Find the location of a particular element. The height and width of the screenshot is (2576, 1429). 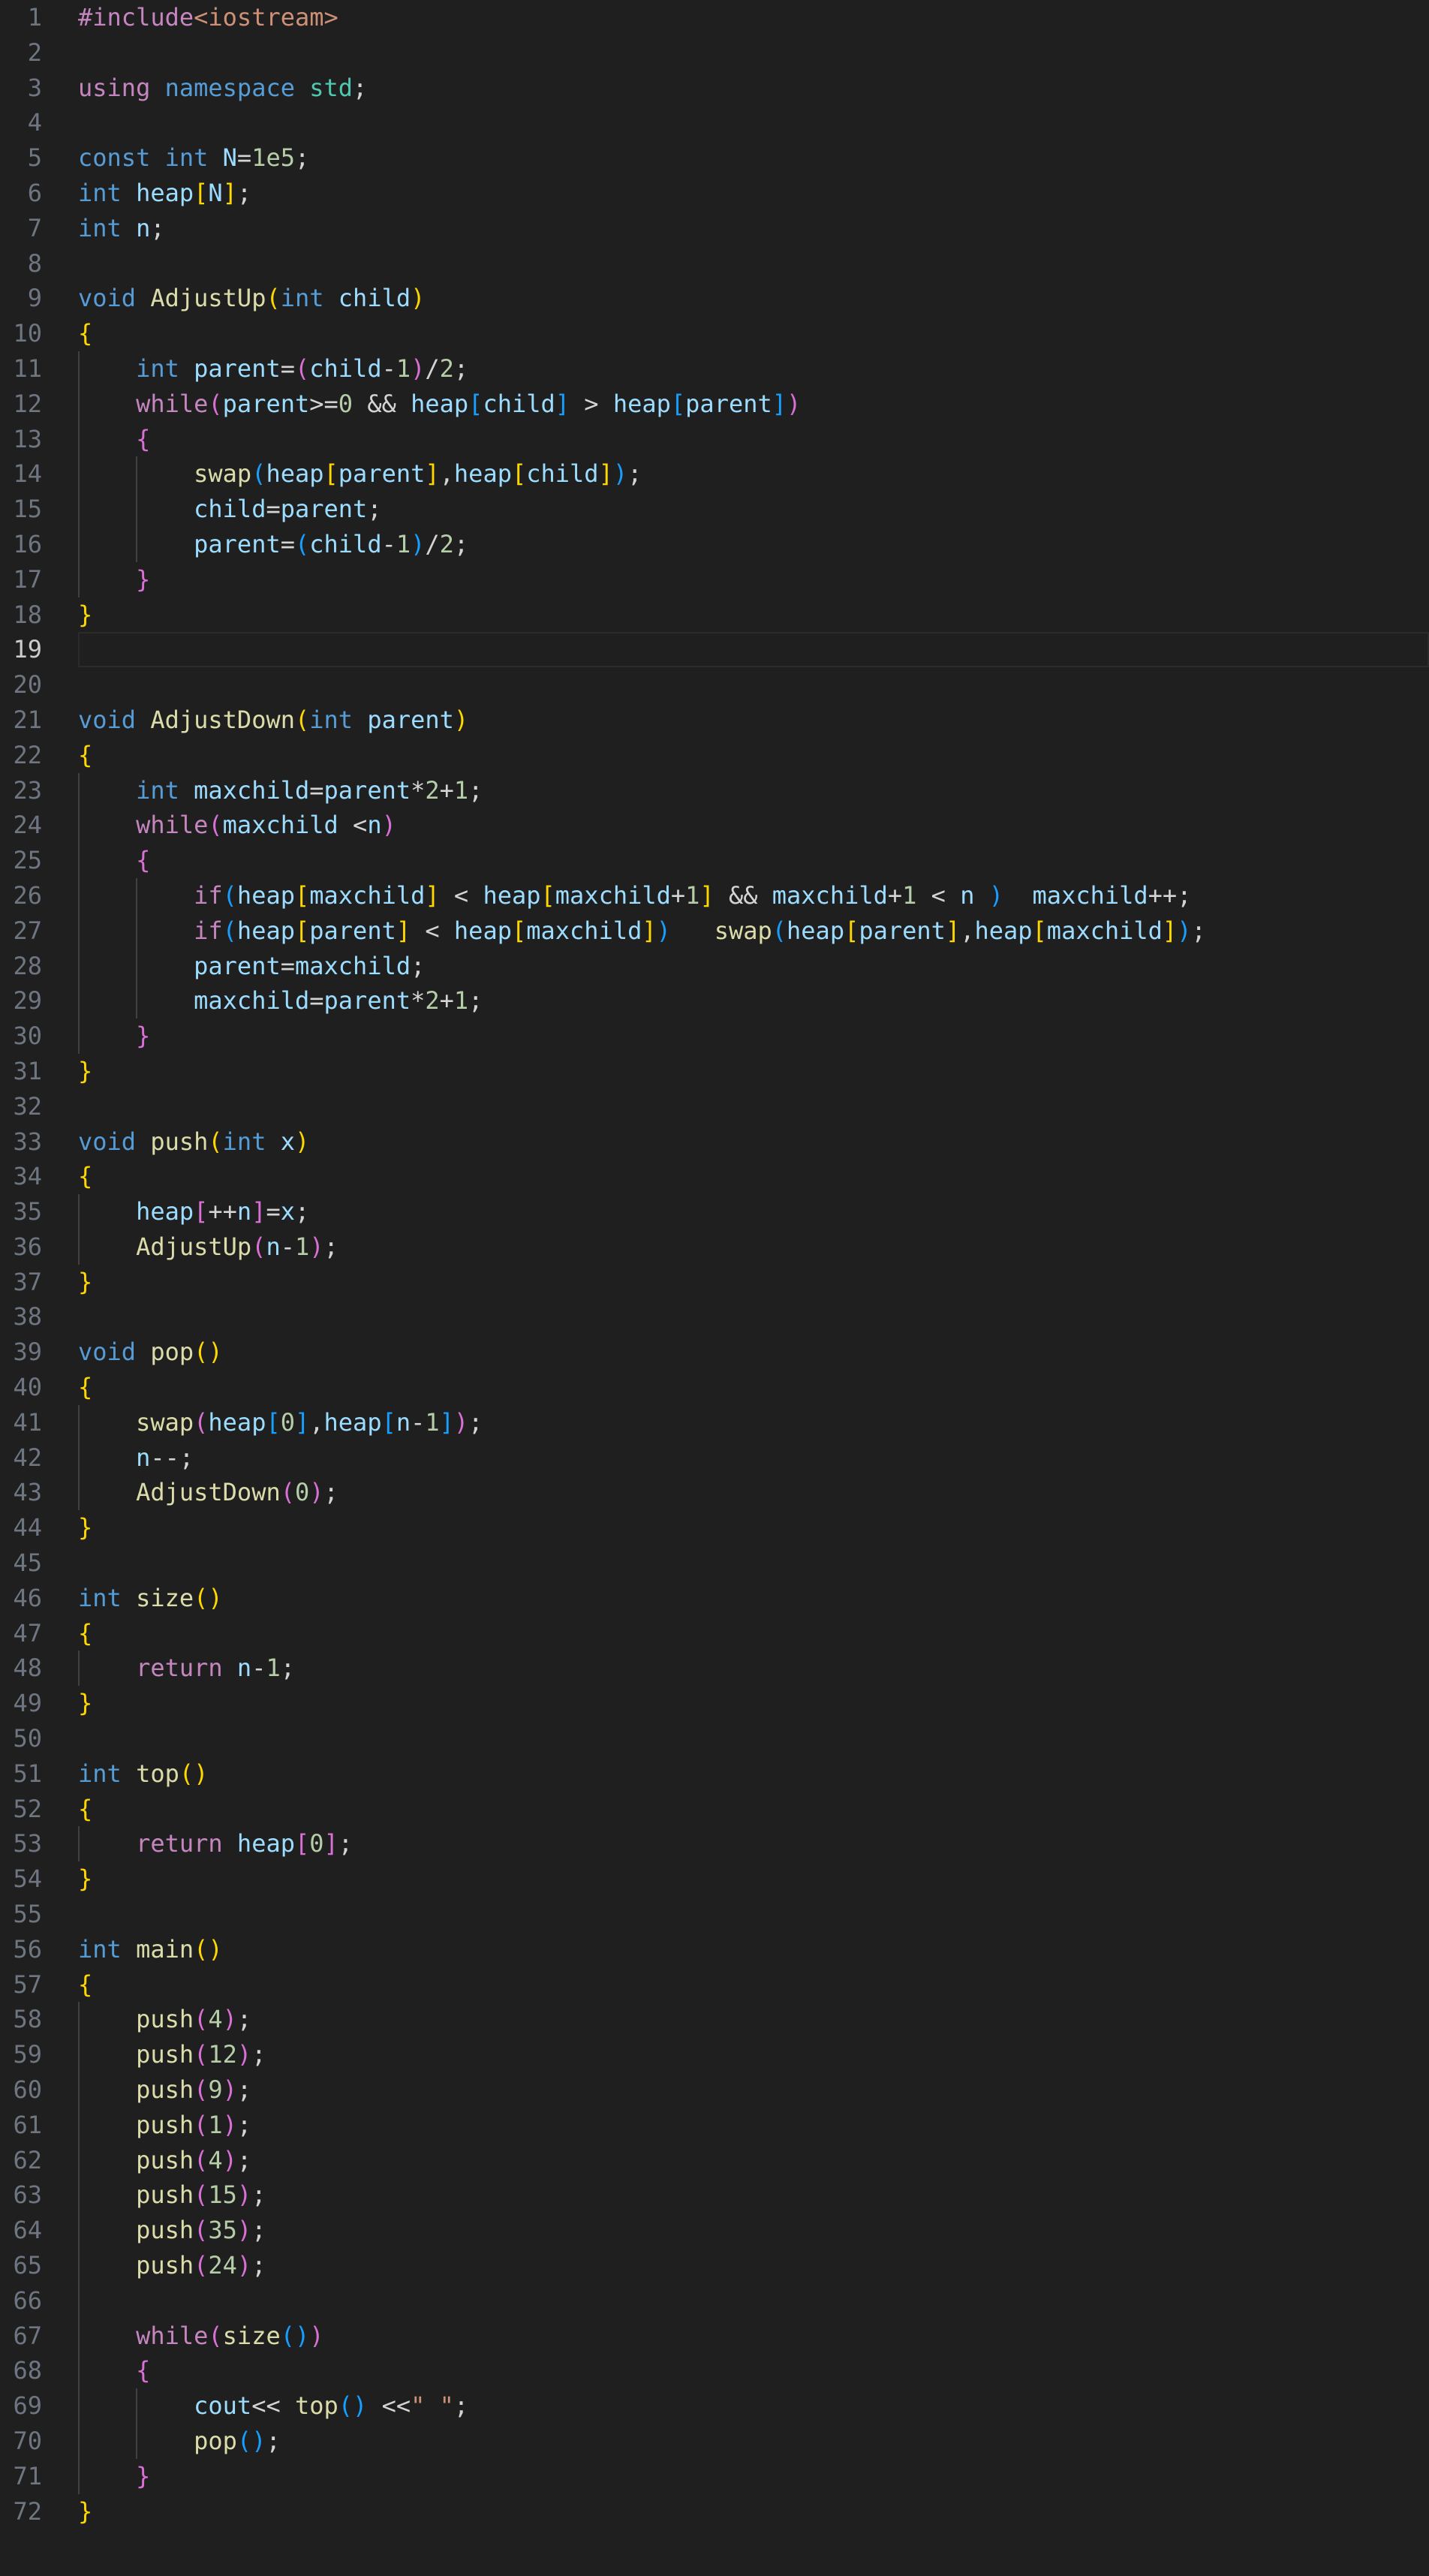

code-line: swap(heap[parent],heap[child]); is located at coordinates (754, 474).